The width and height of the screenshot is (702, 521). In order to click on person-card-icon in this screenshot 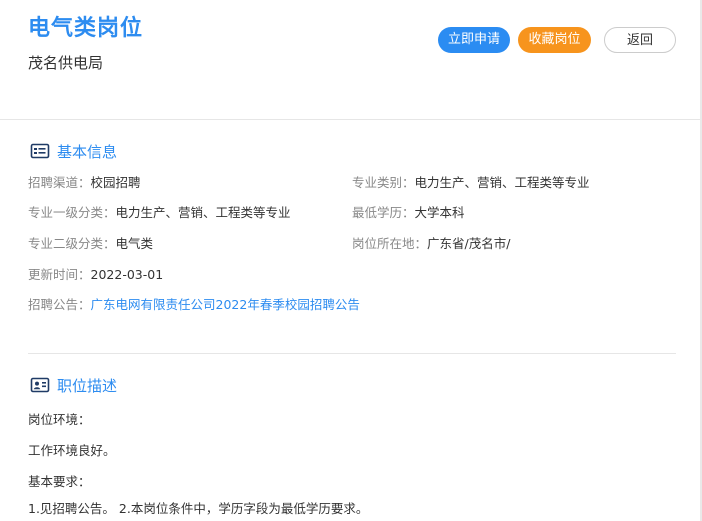, I will do `click(40, 385)`.